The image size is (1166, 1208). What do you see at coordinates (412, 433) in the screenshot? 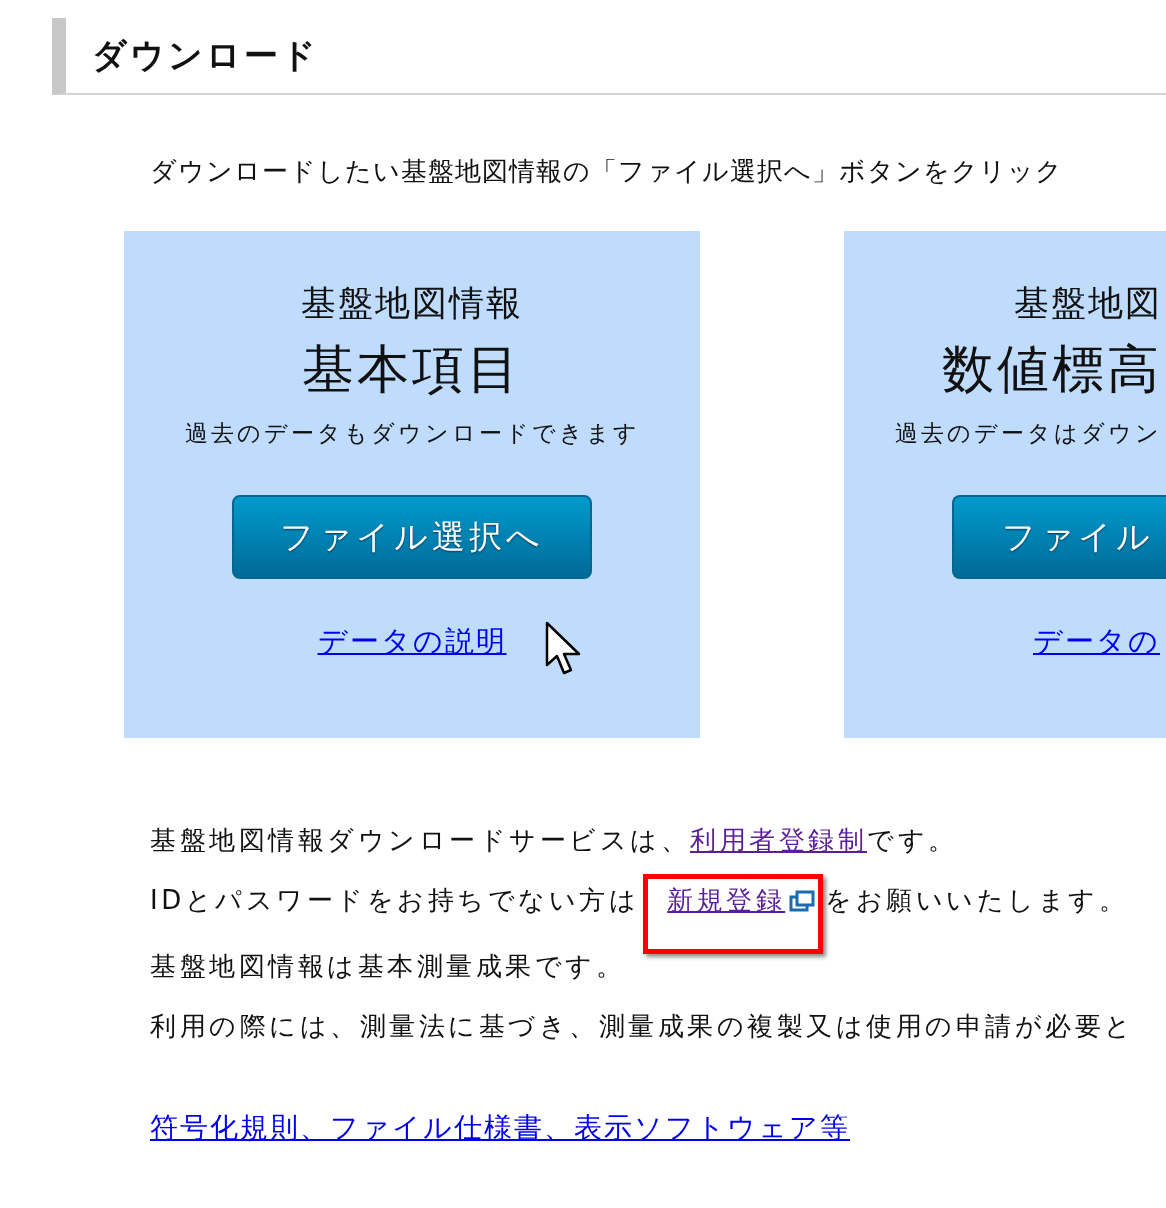
I see `card-note: 過去のデータもダウンロードできます` at bounding box center [412, 433].